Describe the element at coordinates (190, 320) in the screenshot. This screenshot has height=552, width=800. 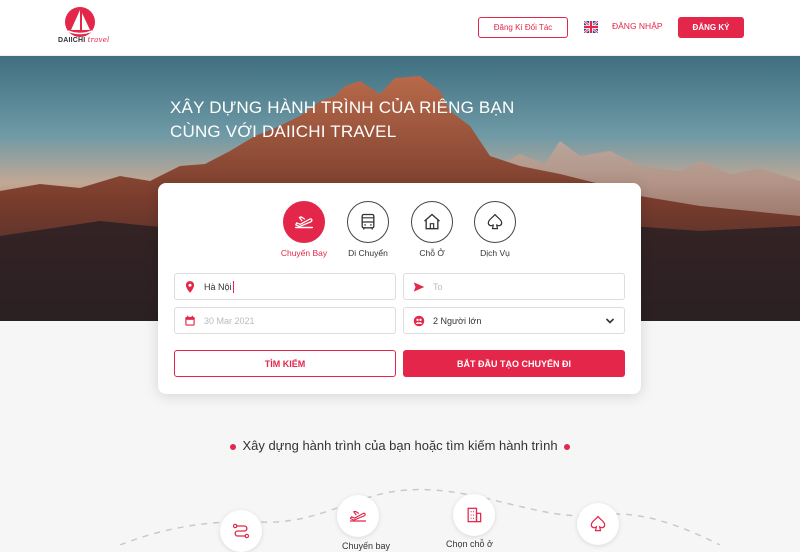
I see `calendar-icon` at that location.